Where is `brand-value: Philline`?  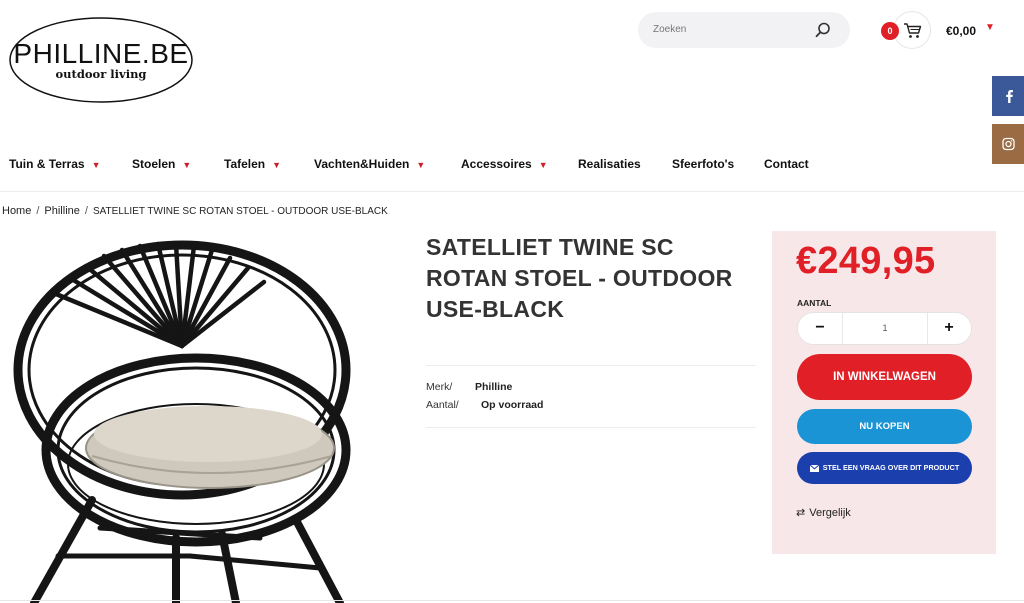 brand-value: Philline is located at coordinates (493, 387).